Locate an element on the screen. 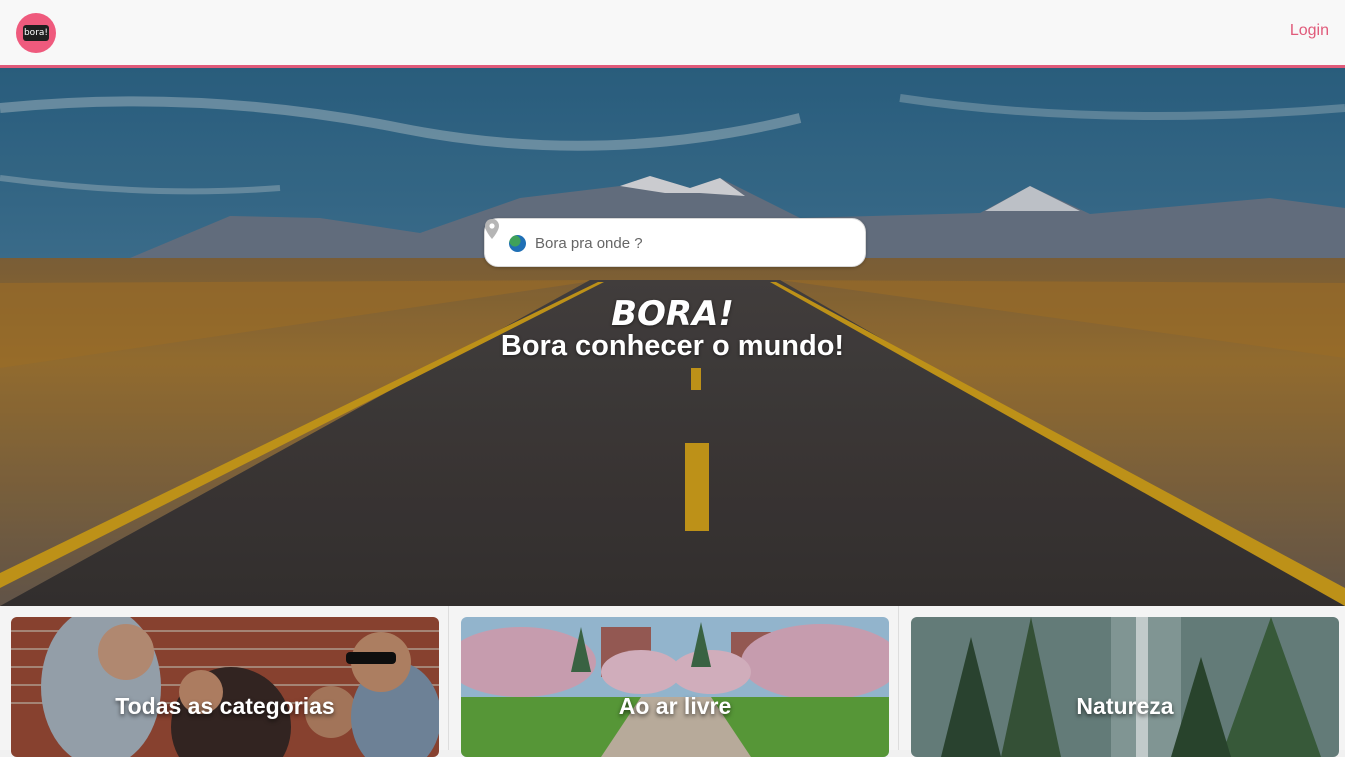  top-navbar: bora! Login is located at coordinates (672, 34).